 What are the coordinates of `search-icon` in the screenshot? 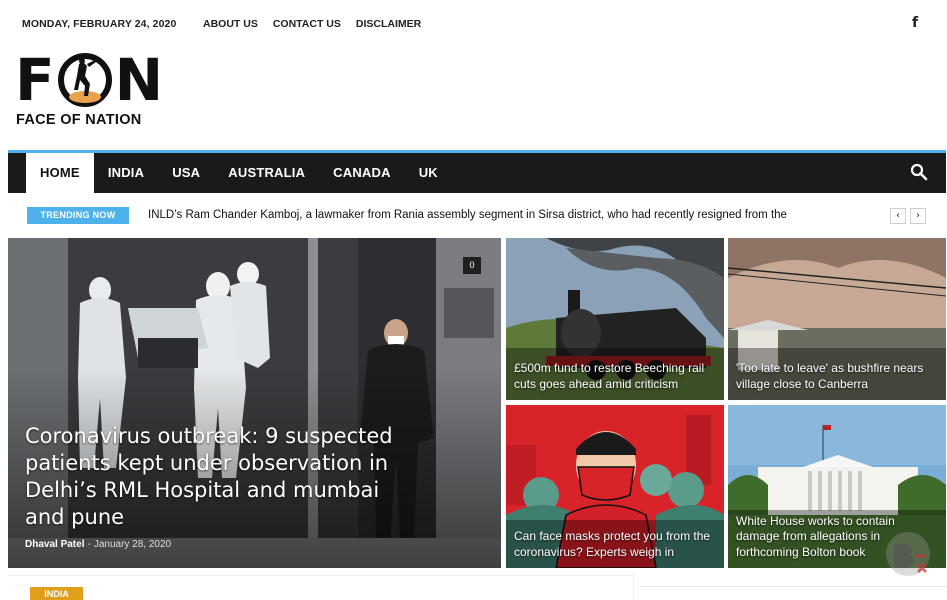 It's located at (919, 172).